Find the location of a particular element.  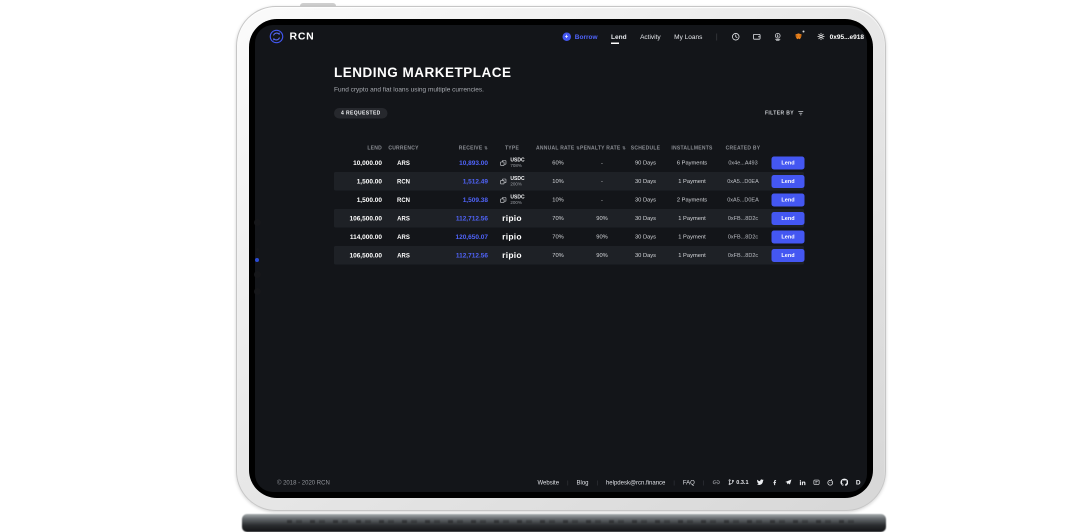

created-by-address: 0x4e...A493 is located at coordinates (743, 163).